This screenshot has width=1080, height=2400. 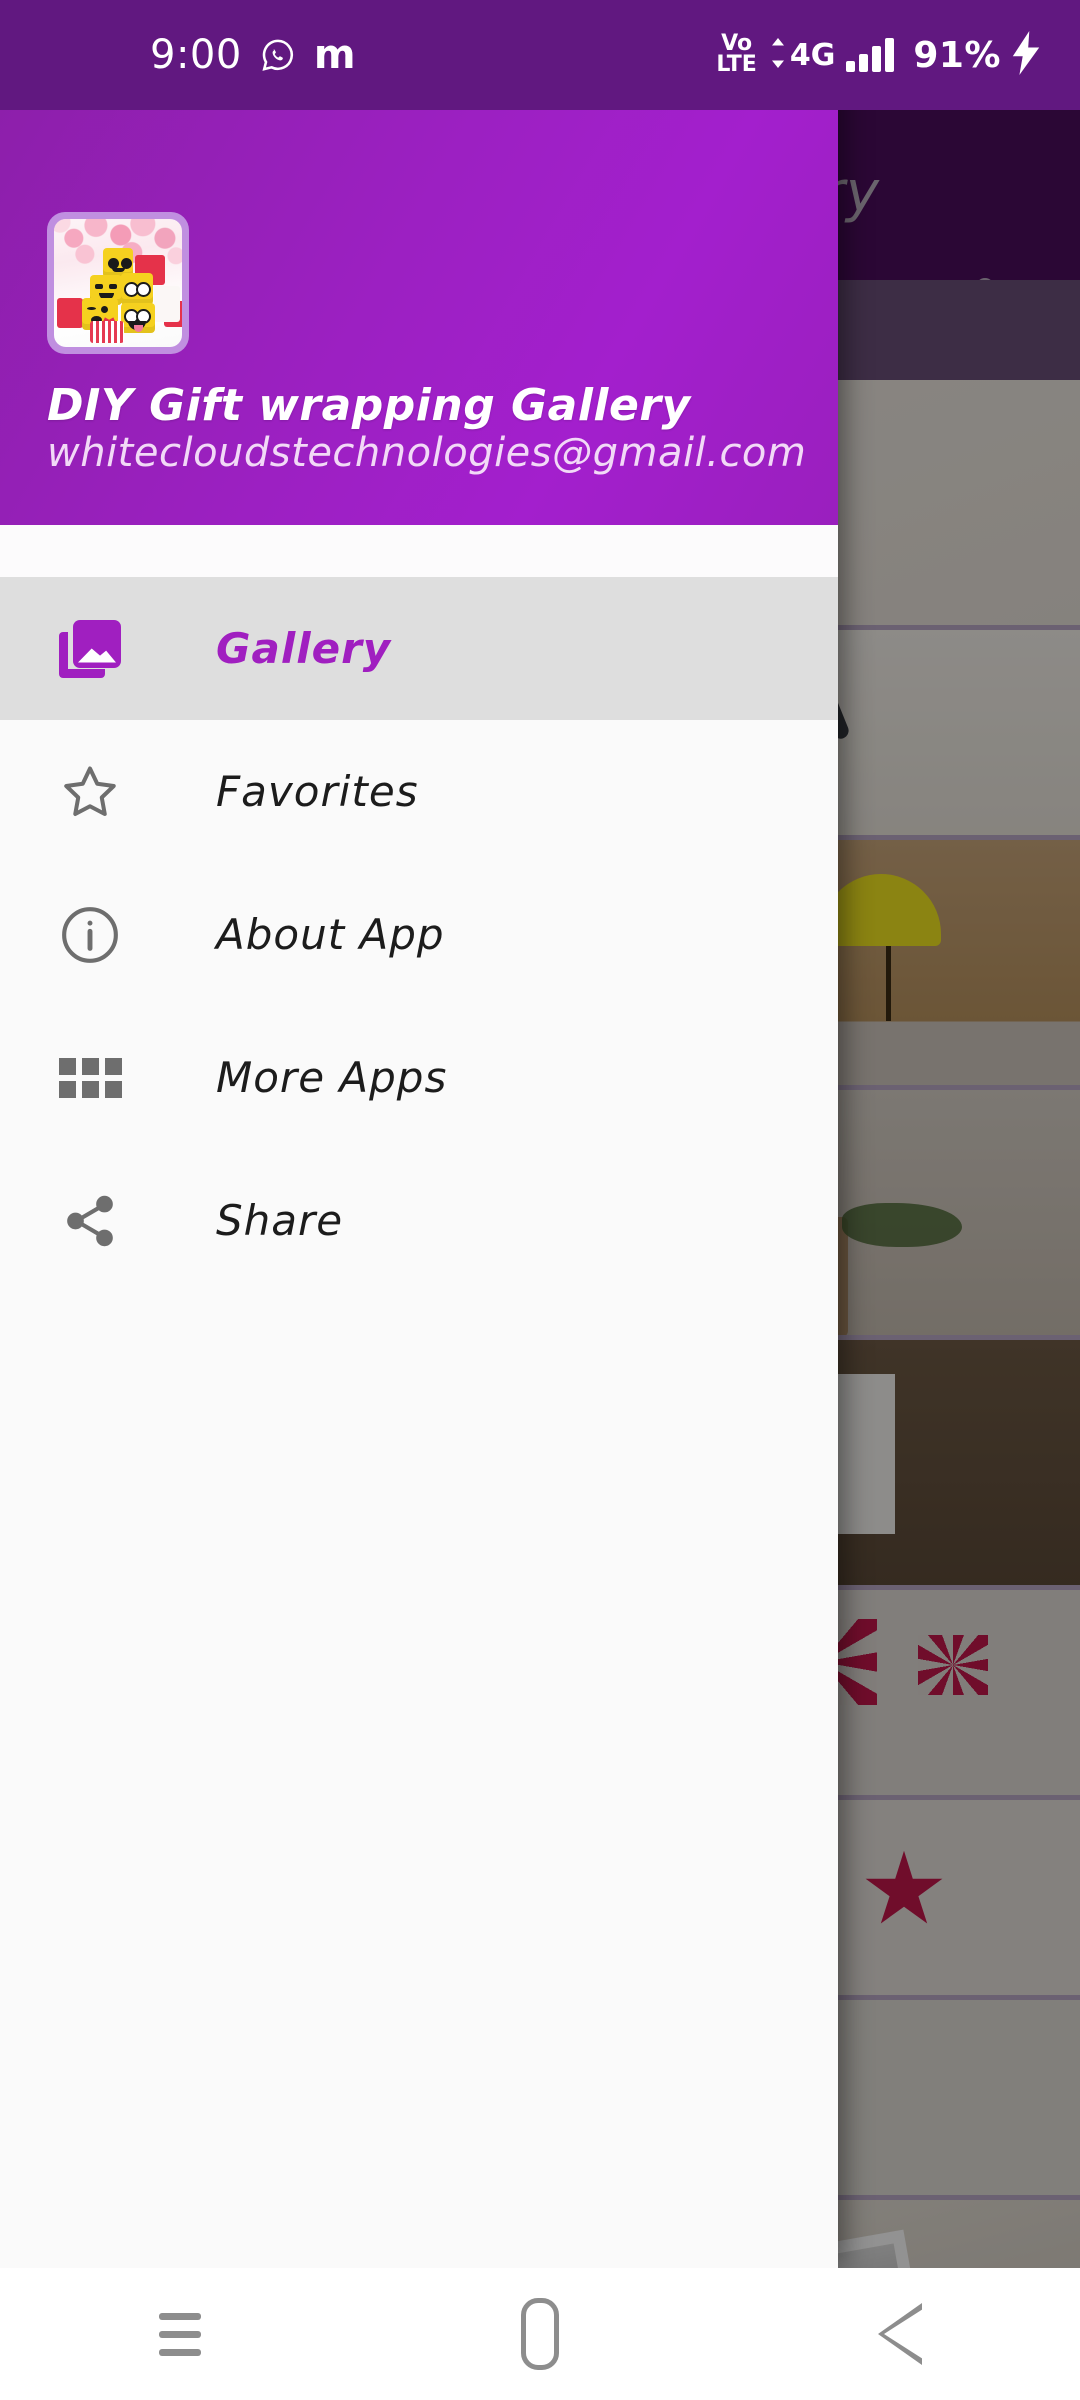 What do you see at coordinates (90, 792) in the screenshot?
I see `star-outline-icon` at bounding box center [90, 792].